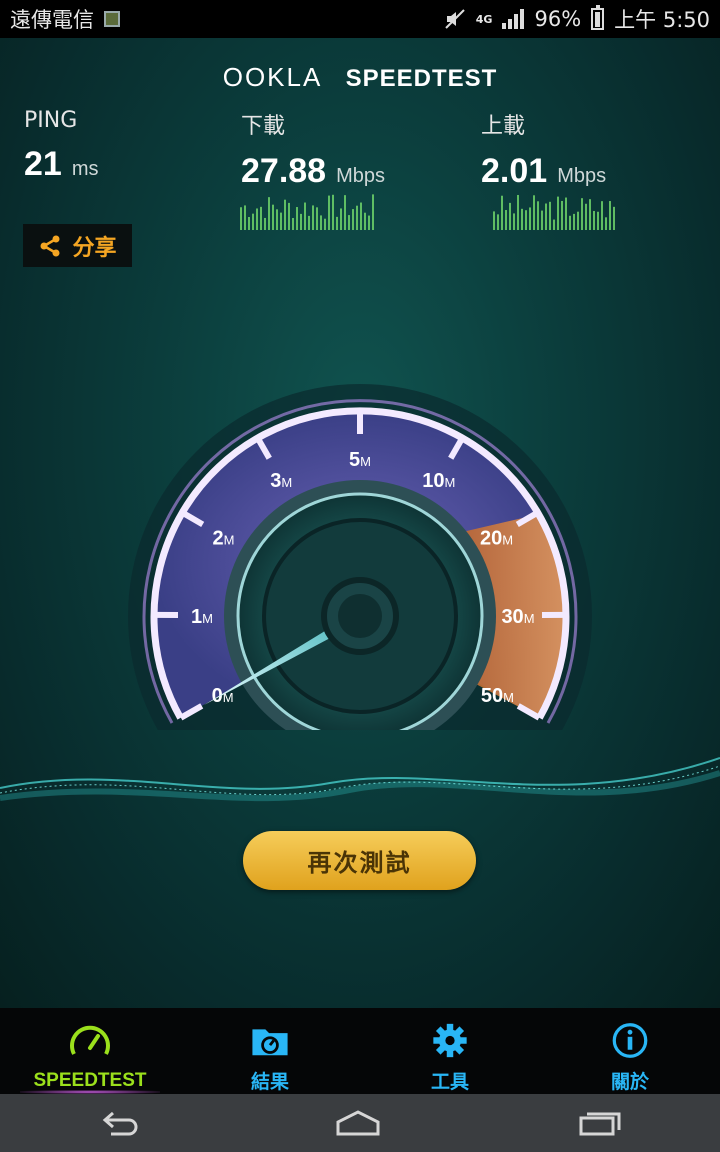 The image size is (720, 1152). I want to click on tab-label-about: 關於, so click(629, 1082).